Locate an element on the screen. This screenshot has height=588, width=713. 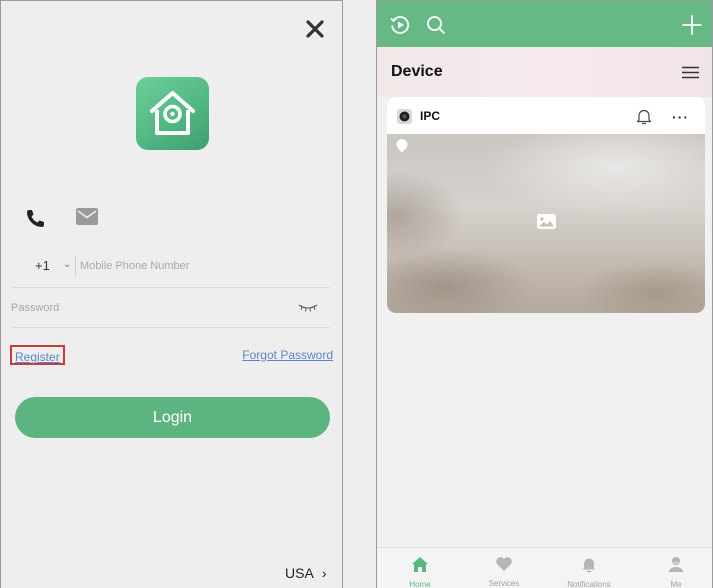
page-title: Device is located at coordinates (417, 71).